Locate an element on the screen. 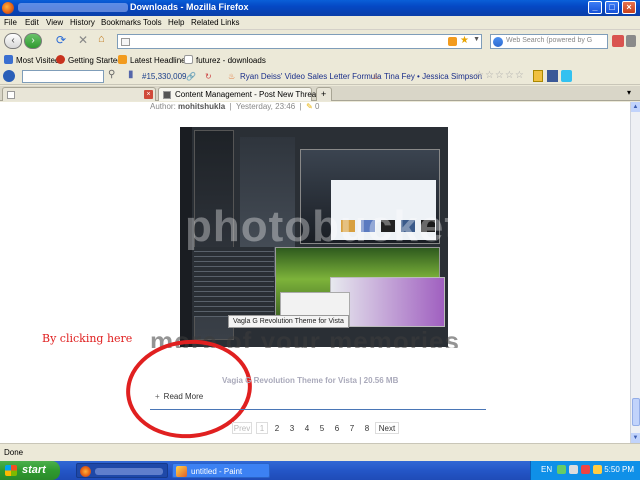  network-icon is located at coordinates (561, 469).